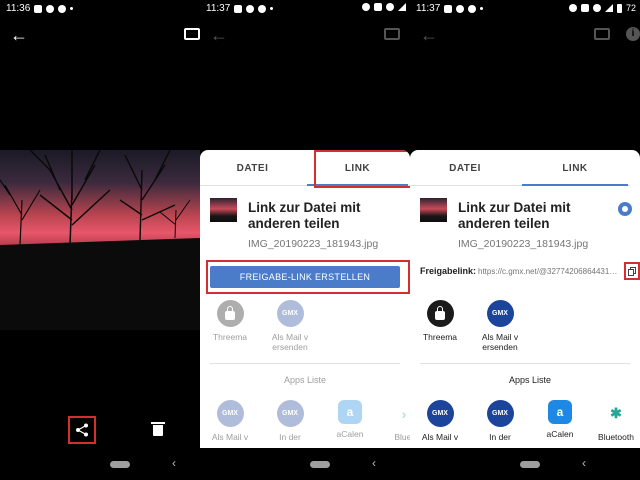 The height and width of the screenshot is (480, 640). Describe the element at coordinates (158, 429) in the screenshot. I see `delete-icon` at that location.